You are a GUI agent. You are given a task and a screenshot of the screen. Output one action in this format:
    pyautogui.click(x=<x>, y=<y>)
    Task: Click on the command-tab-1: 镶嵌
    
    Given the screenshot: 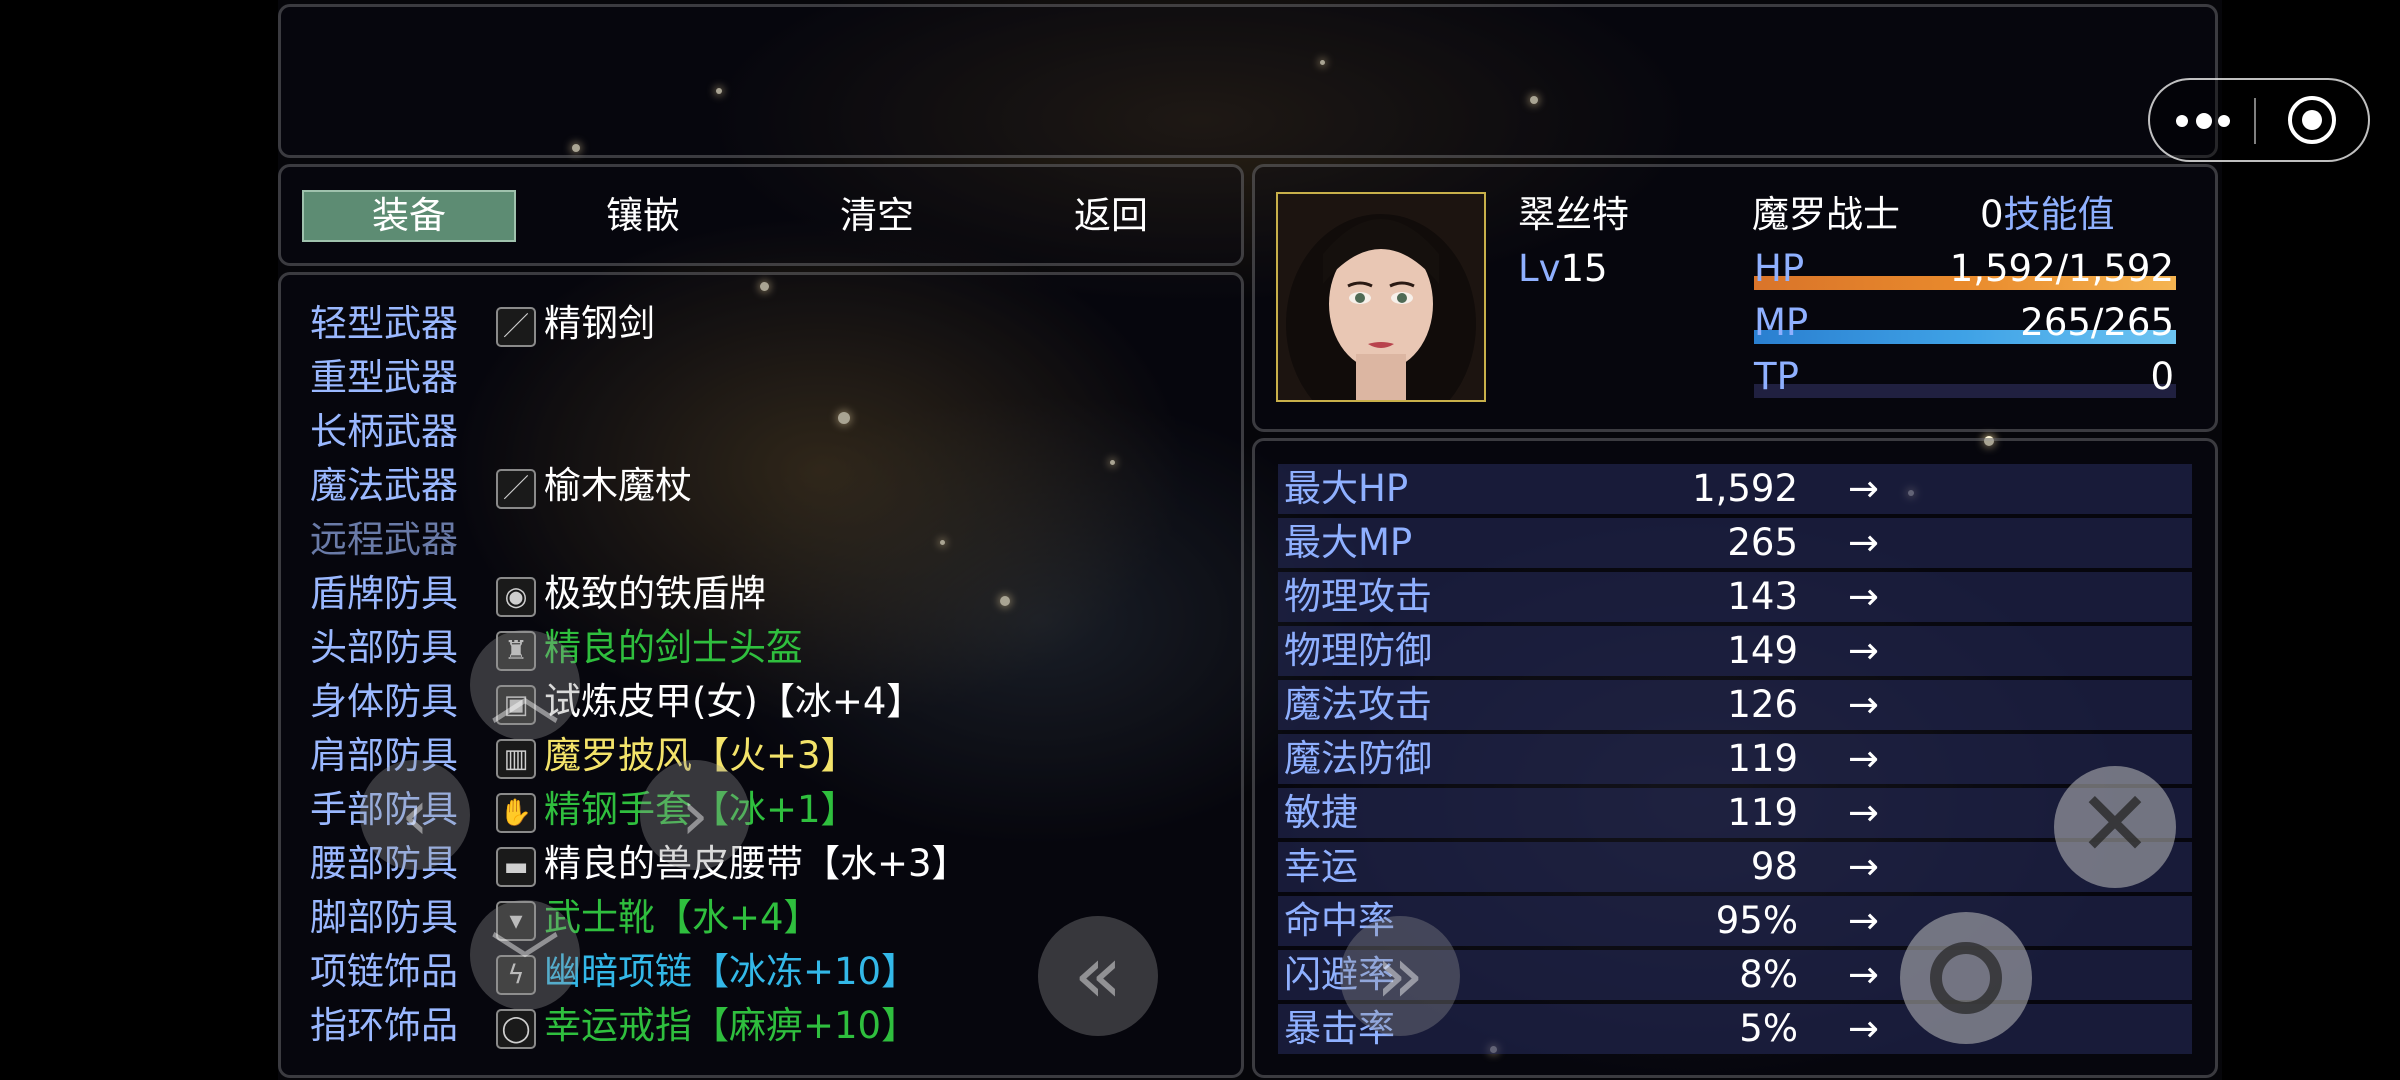 What is the action you would take?
    pyautogui.click(x=643, y=216)
    